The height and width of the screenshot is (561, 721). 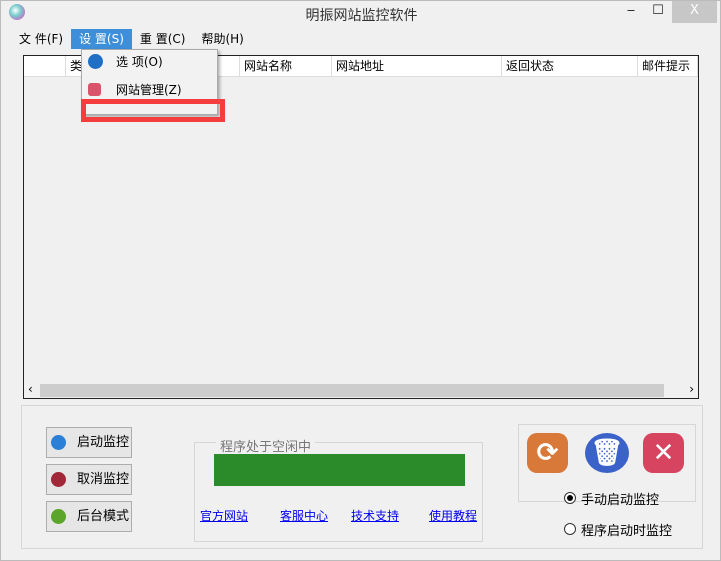 I want to click on highlight-box, so click(x=153, y=110).